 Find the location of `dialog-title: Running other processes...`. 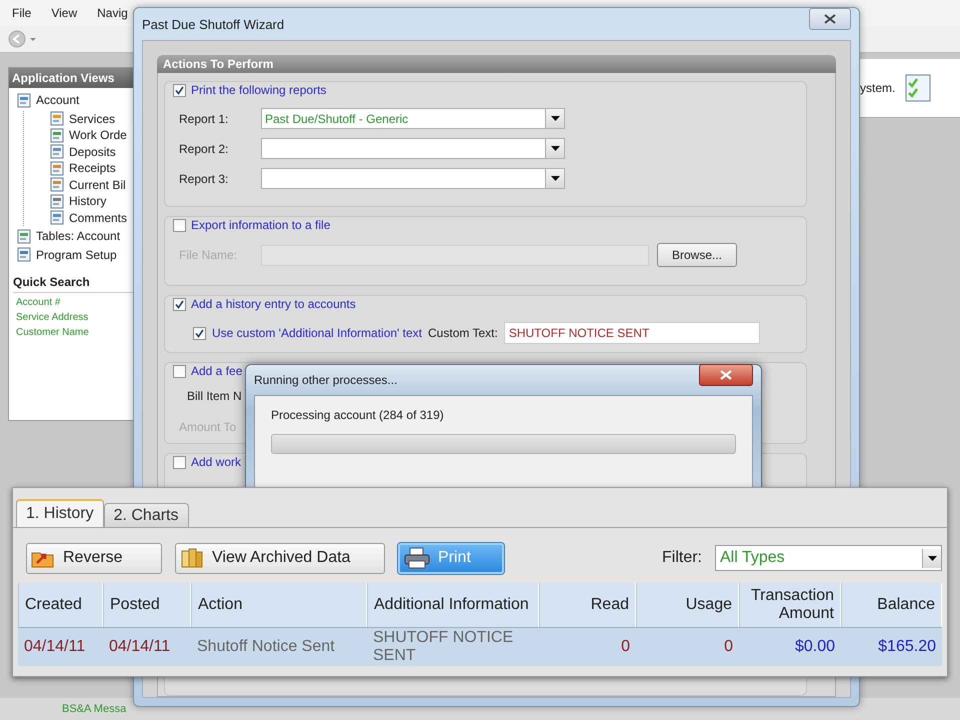

dialog-title: Running other processes... is located at coordinates (326, 380).